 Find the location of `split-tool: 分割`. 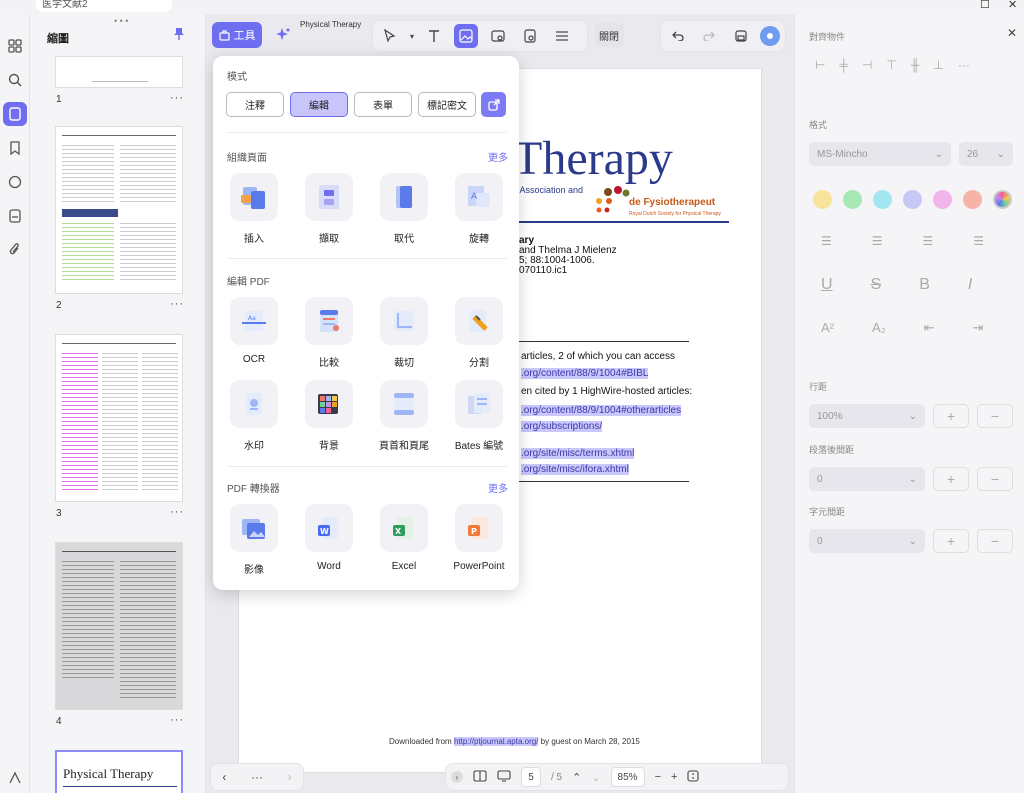

split-tool: 分割 is located at coordinates (479, 333).